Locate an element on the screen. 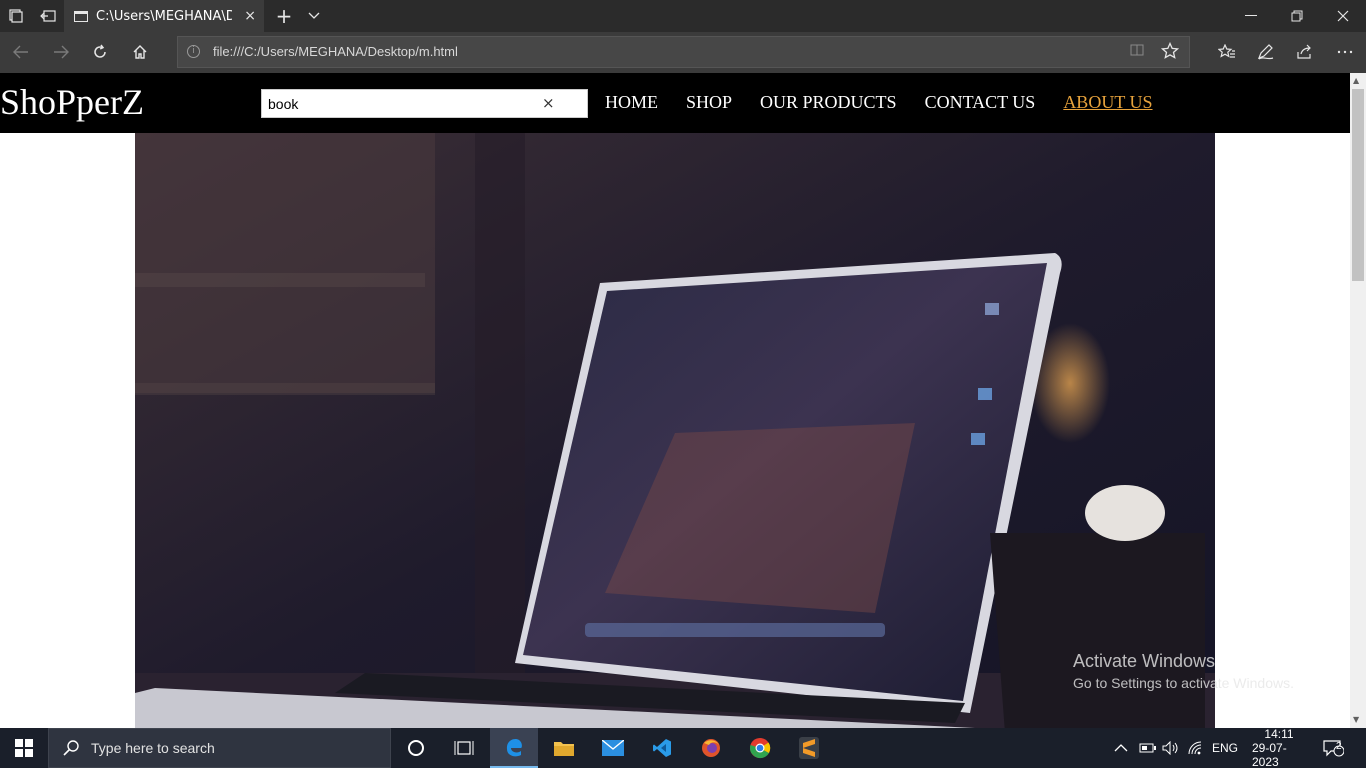  set-aside-tabs-icon is located at coordinates (48, 16).